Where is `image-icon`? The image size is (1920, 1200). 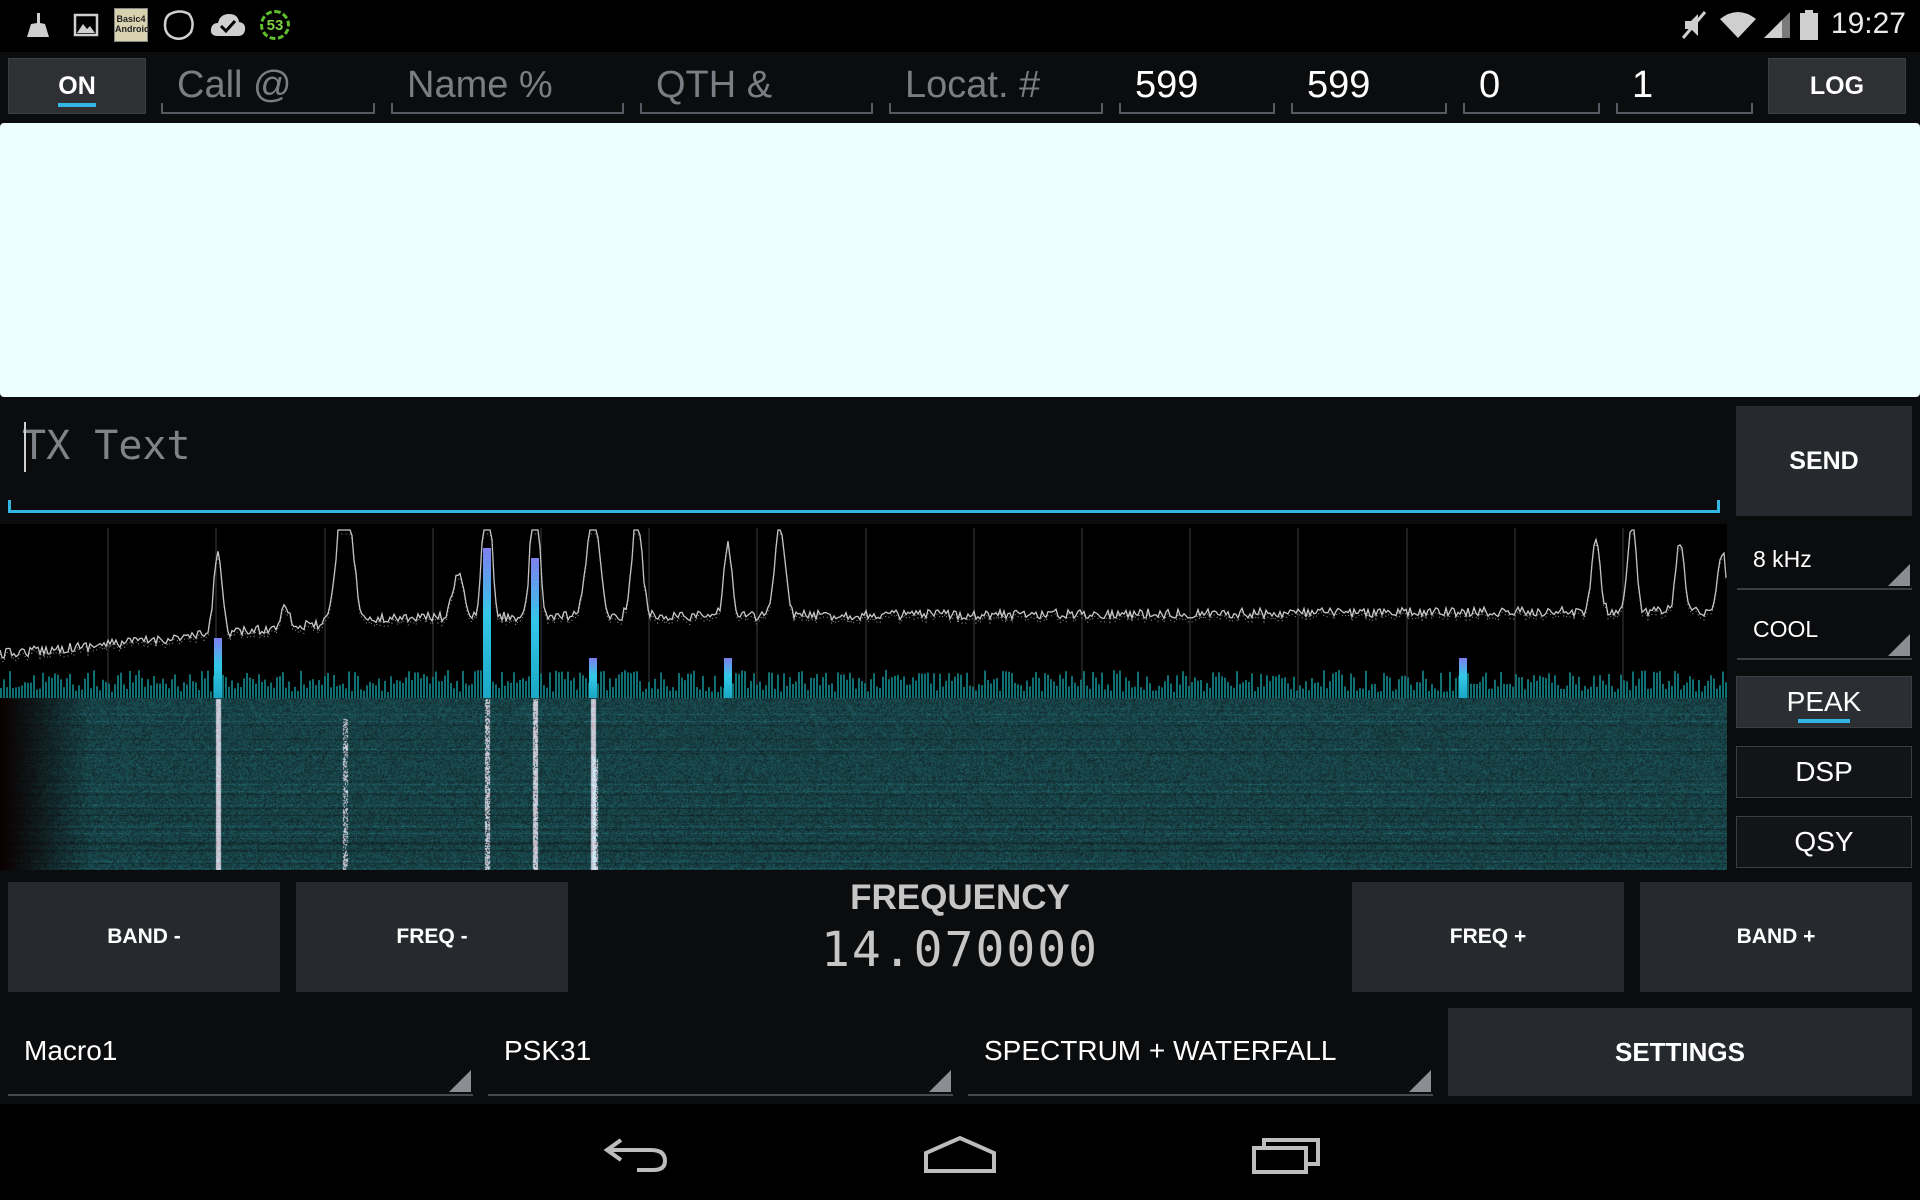
image-icon is located at coordinates (86, 25).